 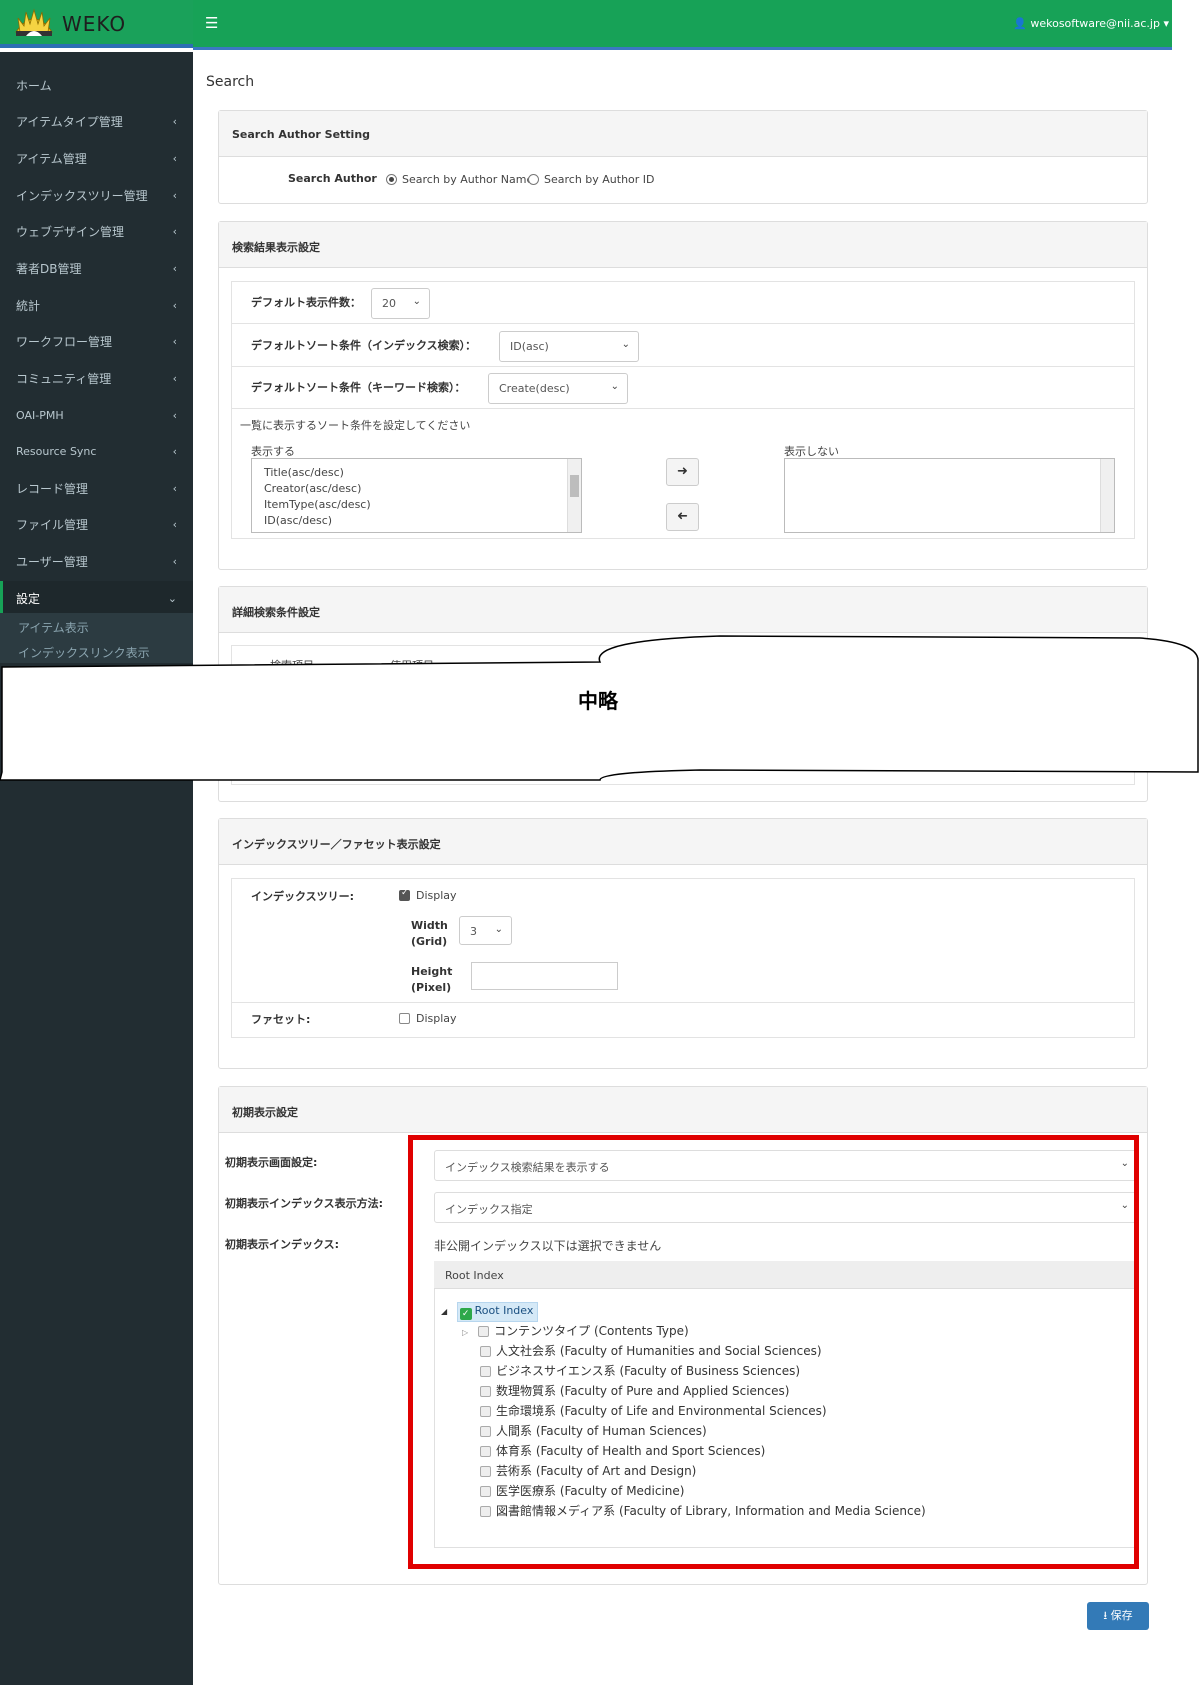 I want to click on initial-index-label: 初期表示インデックス:, so click(x=282, y=1244).